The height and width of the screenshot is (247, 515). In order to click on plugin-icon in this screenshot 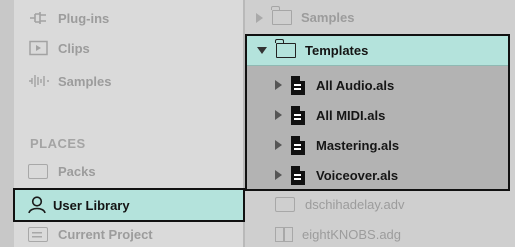, I will do `click(39, 18)`.